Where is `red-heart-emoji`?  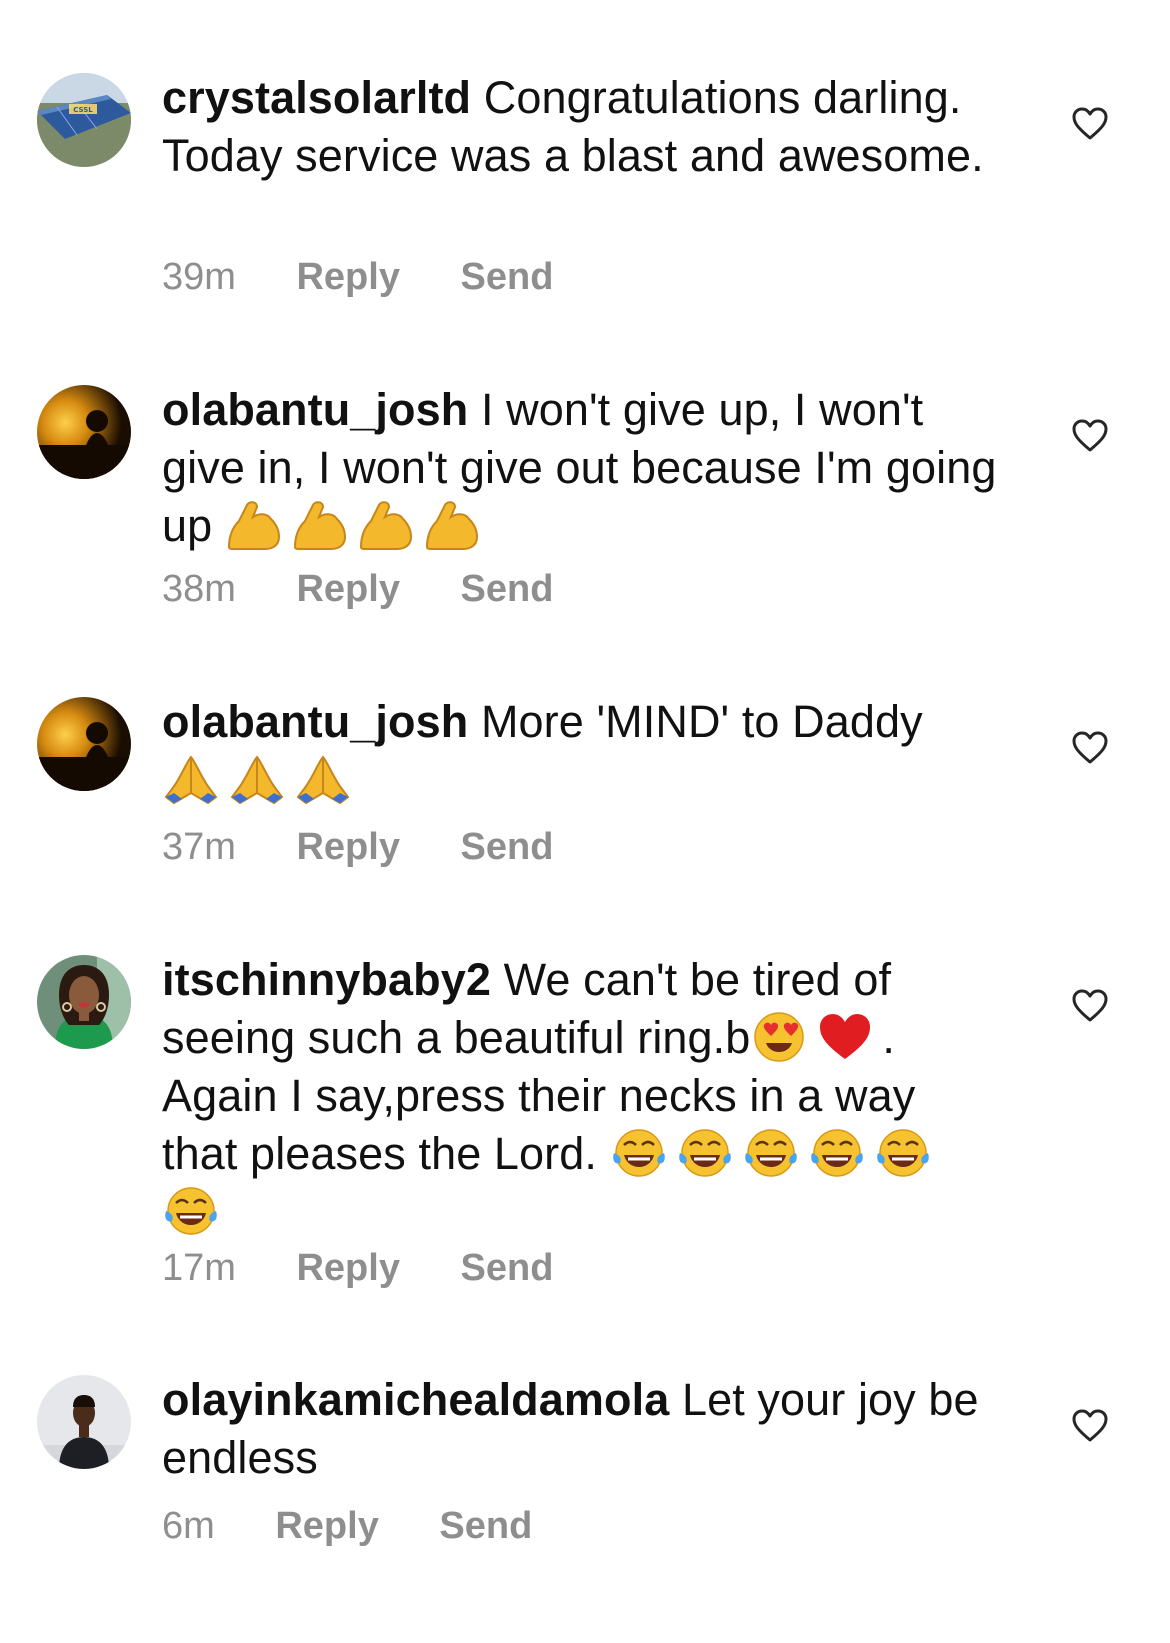
red-heart-emoji is located at coordinates (845, 1037).